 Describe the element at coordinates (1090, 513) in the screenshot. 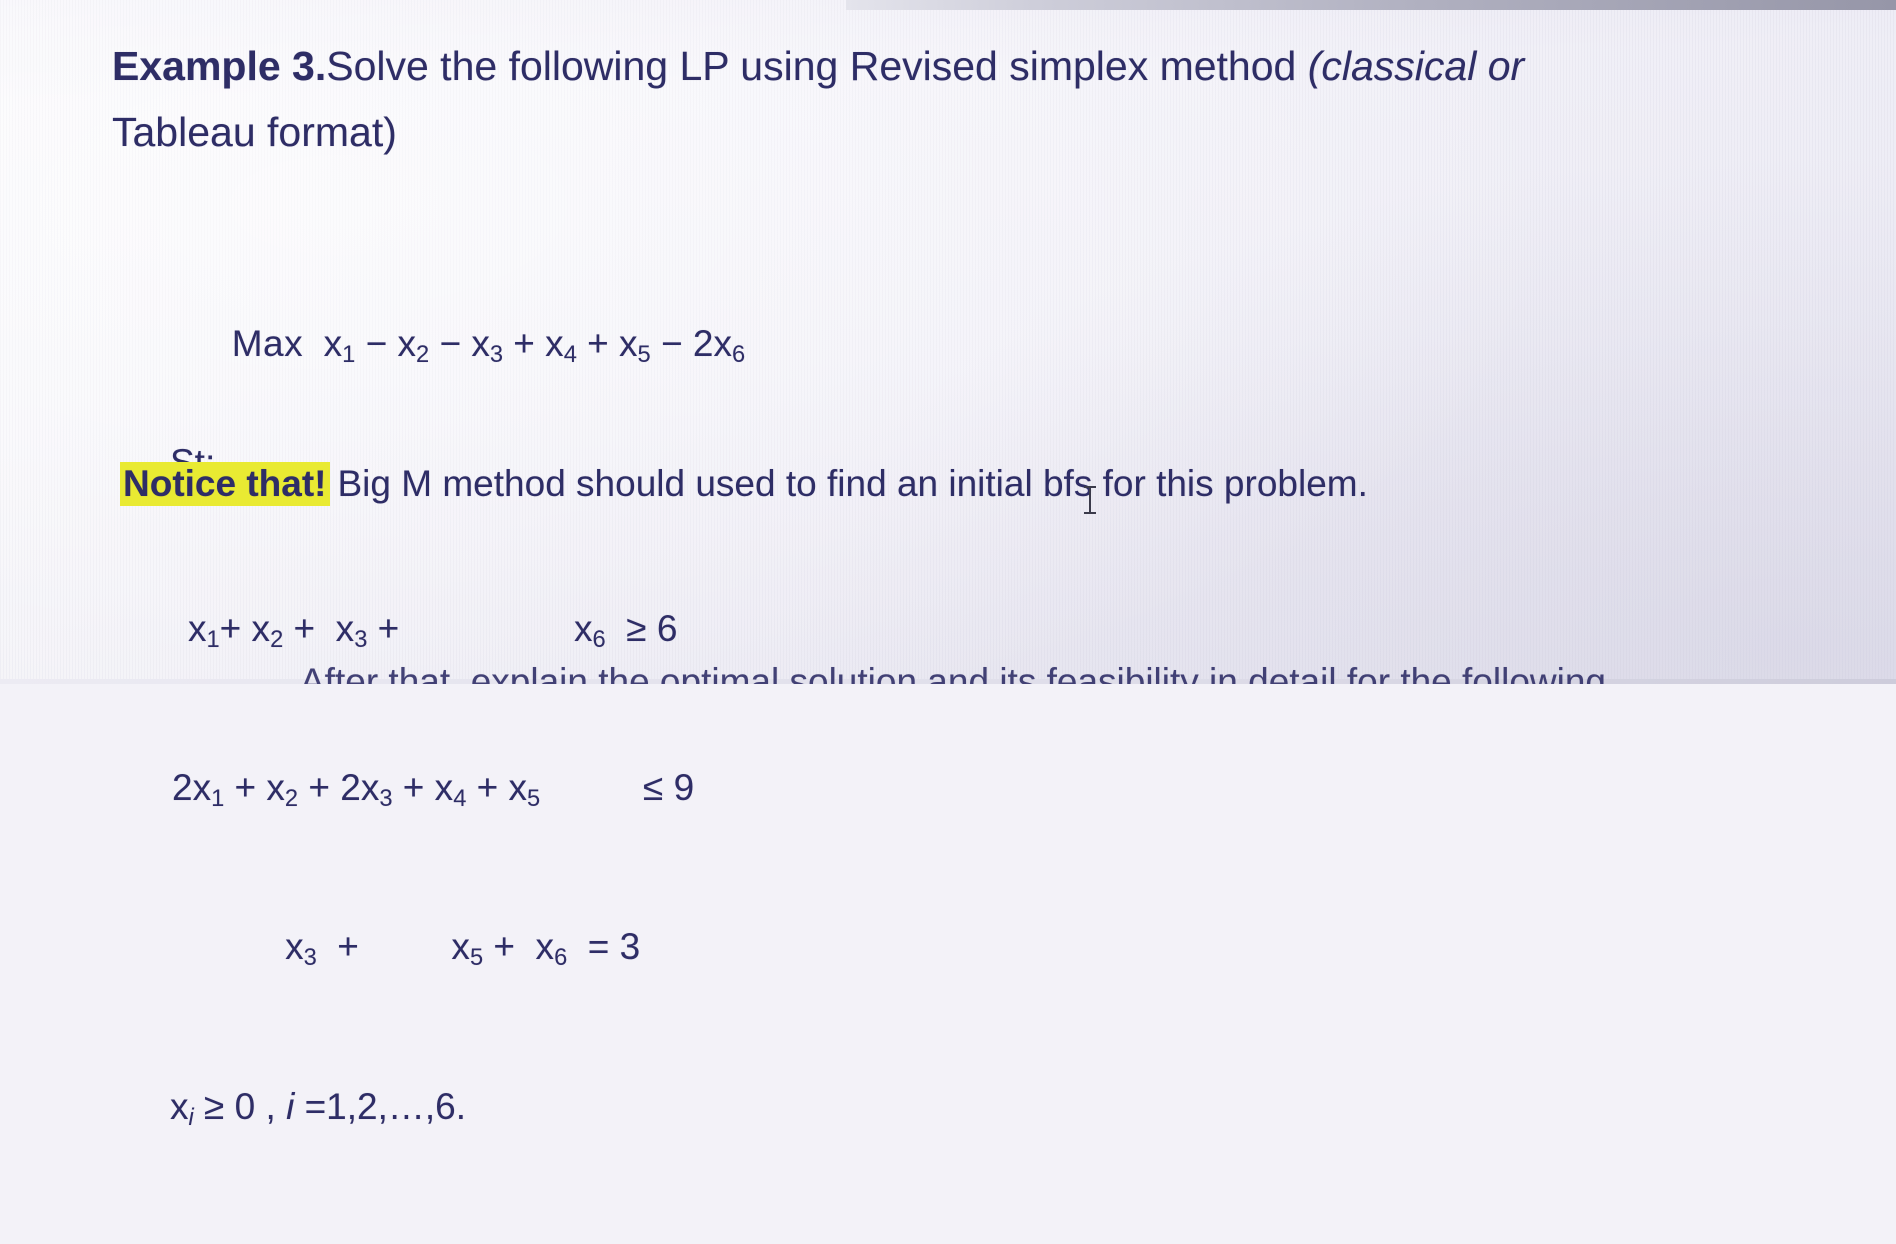

I see `cursor-serif-bottom` at that location.